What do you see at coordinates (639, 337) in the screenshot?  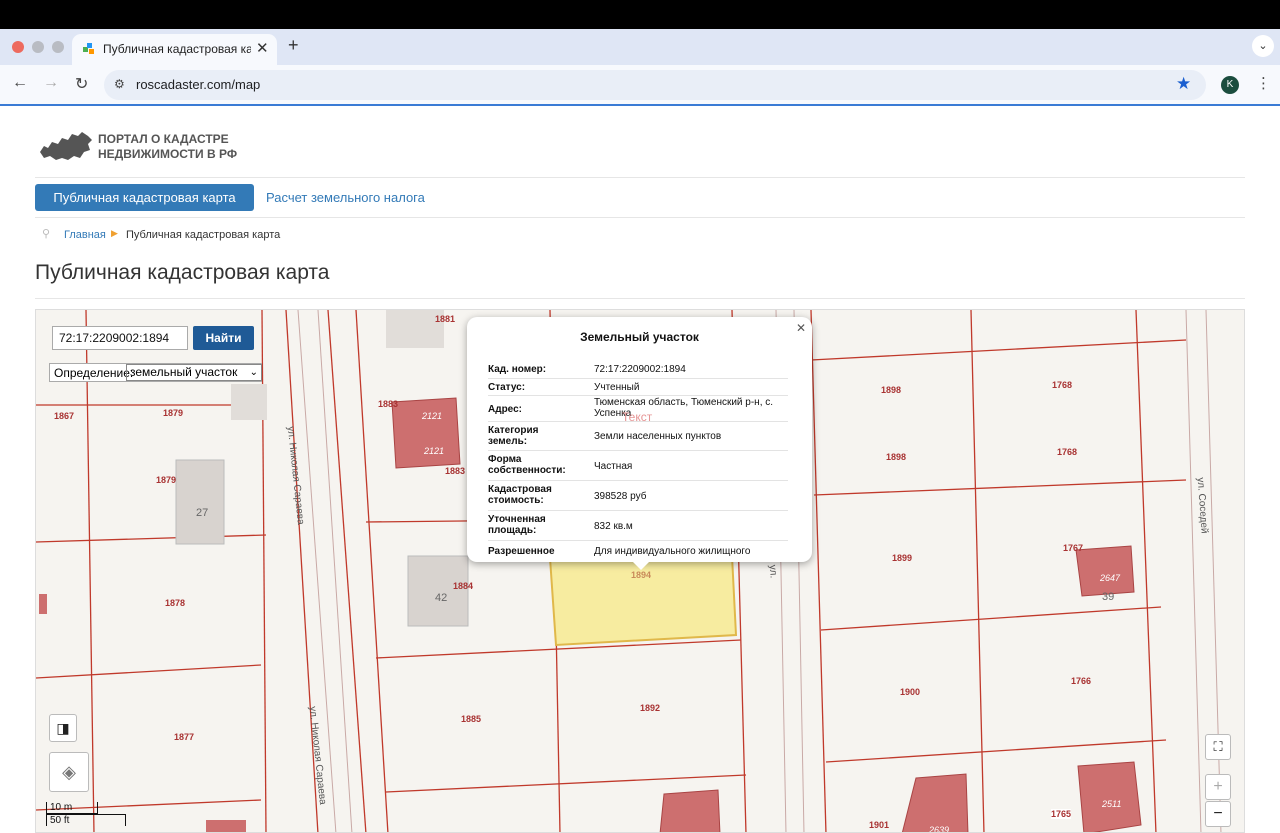 I see `popup-title: Земельный участок` at bounding box center [639, 337].